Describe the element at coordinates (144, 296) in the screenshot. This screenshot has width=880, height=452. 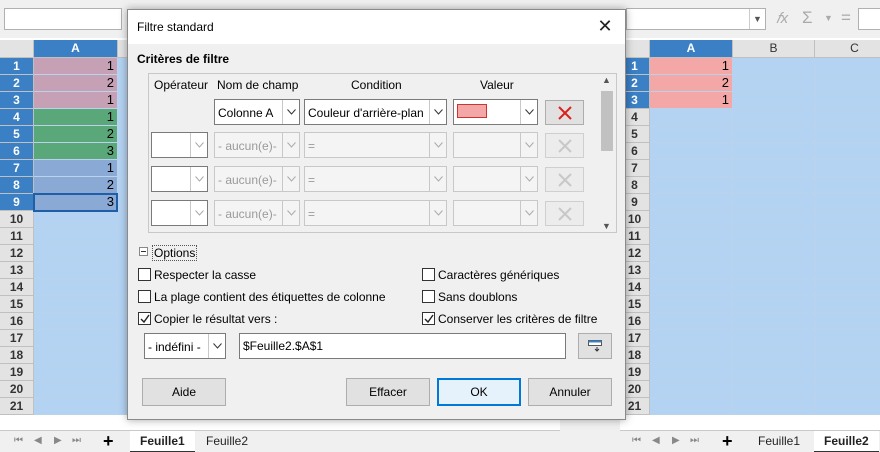
I see `range-headers-checkbox` at that location.